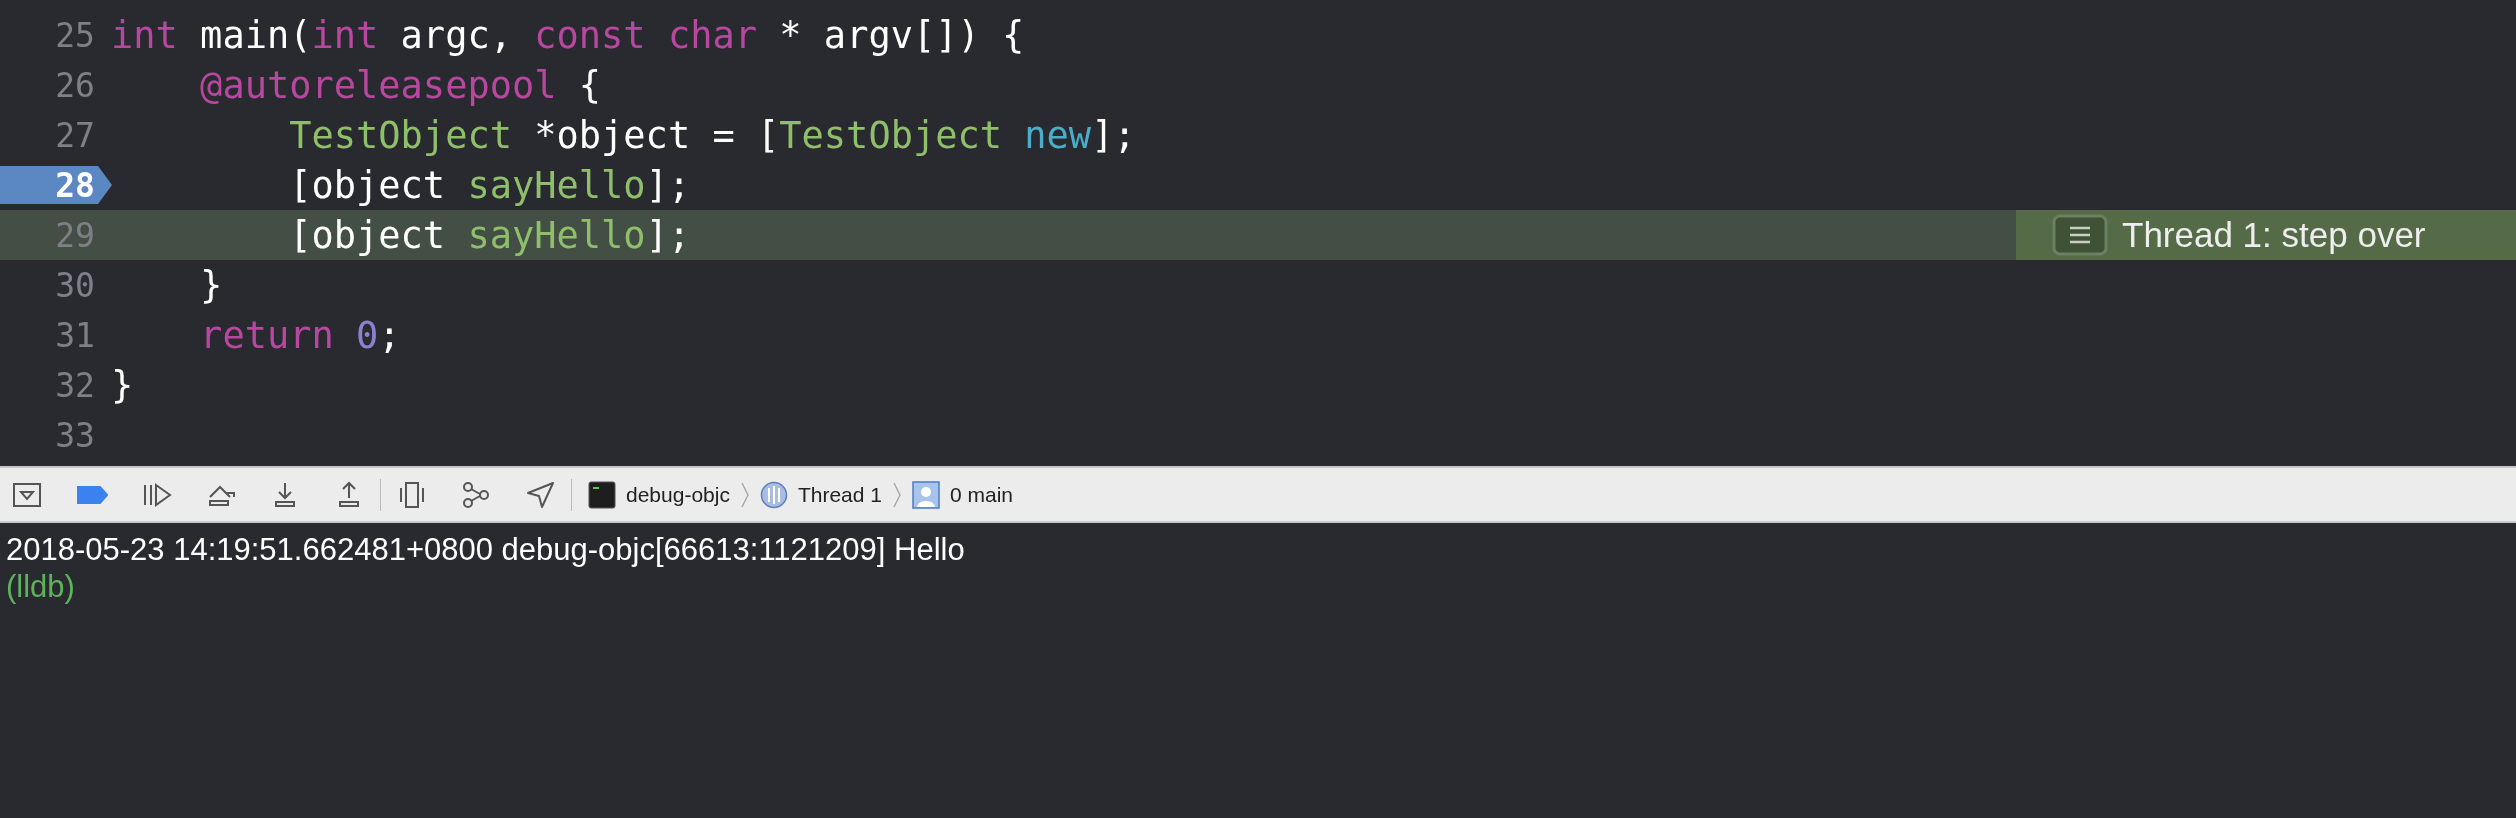  Describe the element at coordinates (300, 335) in the screenshot. I see `code-line: return 0;` at that location.